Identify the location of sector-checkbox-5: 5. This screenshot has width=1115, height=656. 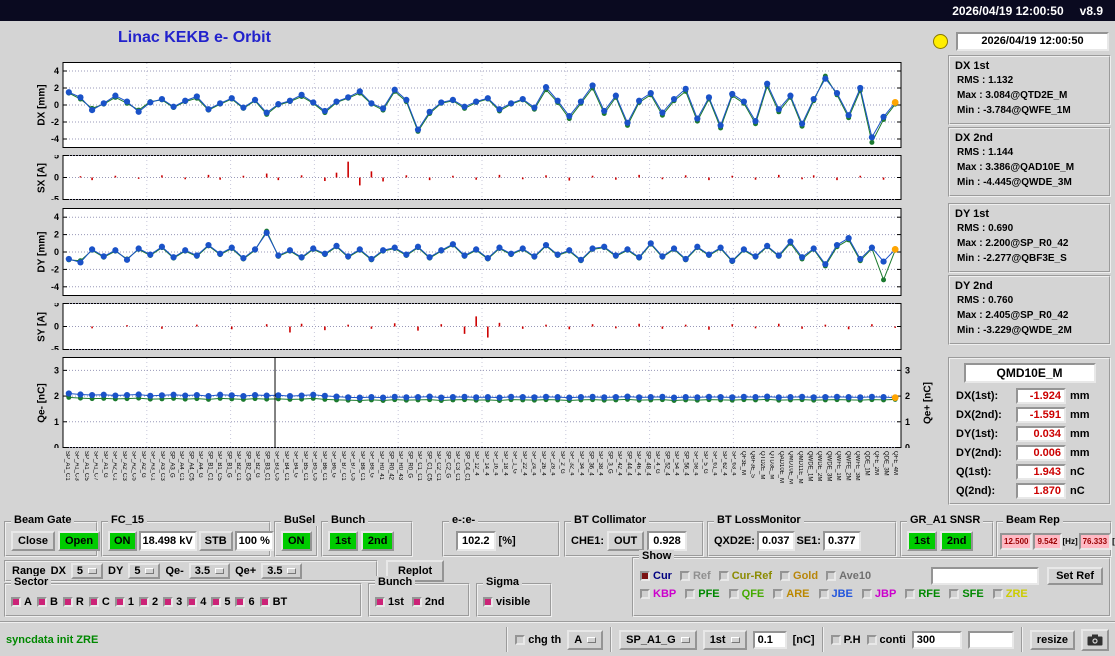
(220, 602).